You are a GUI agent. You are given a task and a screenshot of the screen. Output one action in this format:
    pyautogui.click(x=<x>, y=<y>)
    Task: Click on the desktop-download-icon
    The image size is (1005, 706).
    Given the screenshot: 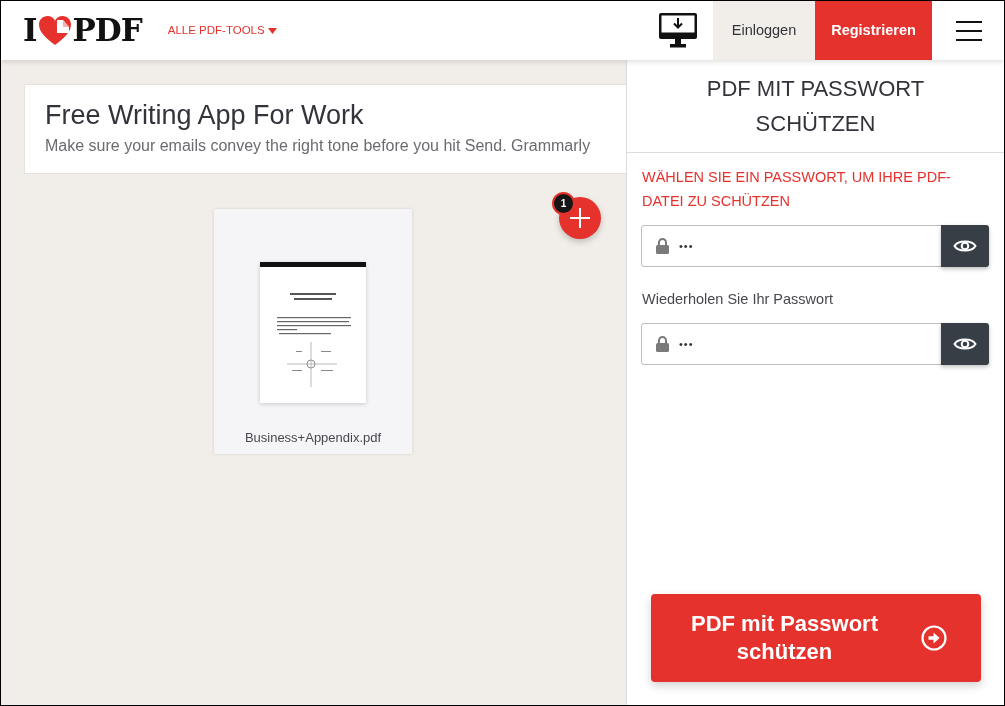 What is the action you would take?
    pyautogui.click(x=678, y=30)
    